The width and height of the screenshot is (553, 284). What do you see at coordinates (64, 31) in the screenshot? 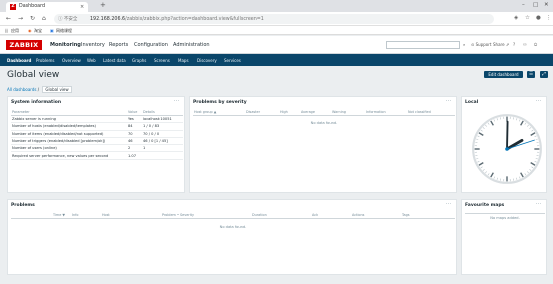
I see `bookmark-courses: 网络课程` at bounding box center [64, 31].